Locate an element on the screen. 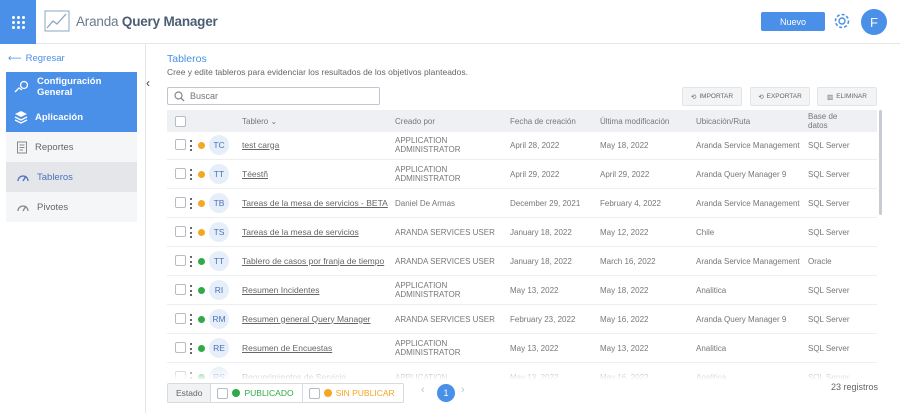 The image size is (900, 413). layers-icon is located at coordinates (21, 117).